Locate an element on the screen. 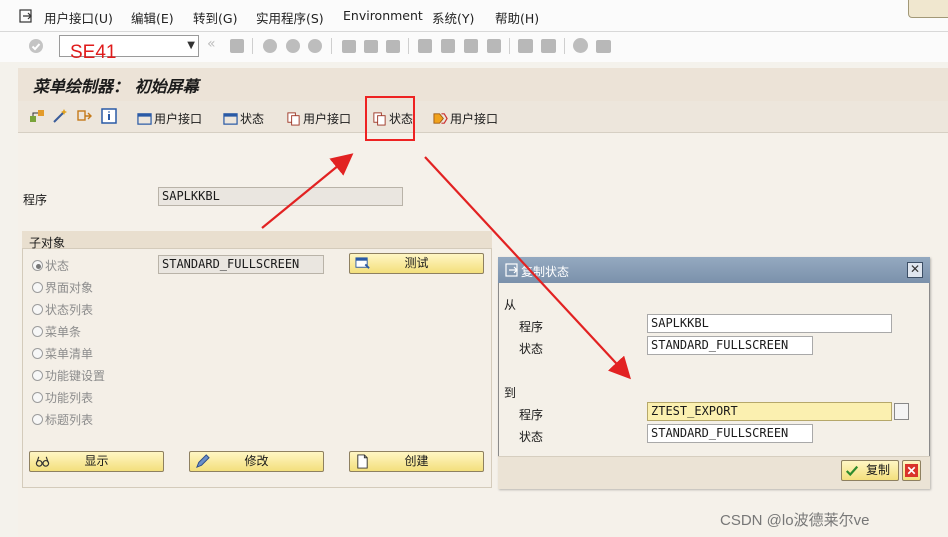 This screenshot has width=948, height=537. arrow-to-status-button is located at coordinates (307, 191).